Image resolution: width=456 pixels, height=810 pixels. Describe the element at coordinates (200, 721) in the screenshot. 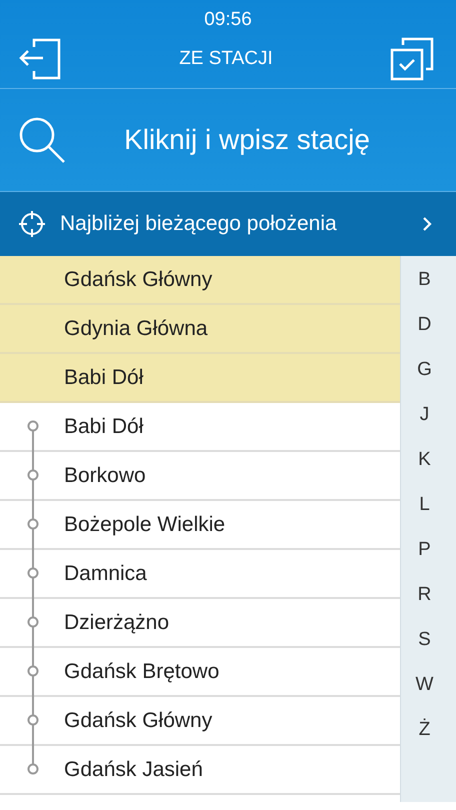

I see `station-item: Gdańsk Główny` at that location.